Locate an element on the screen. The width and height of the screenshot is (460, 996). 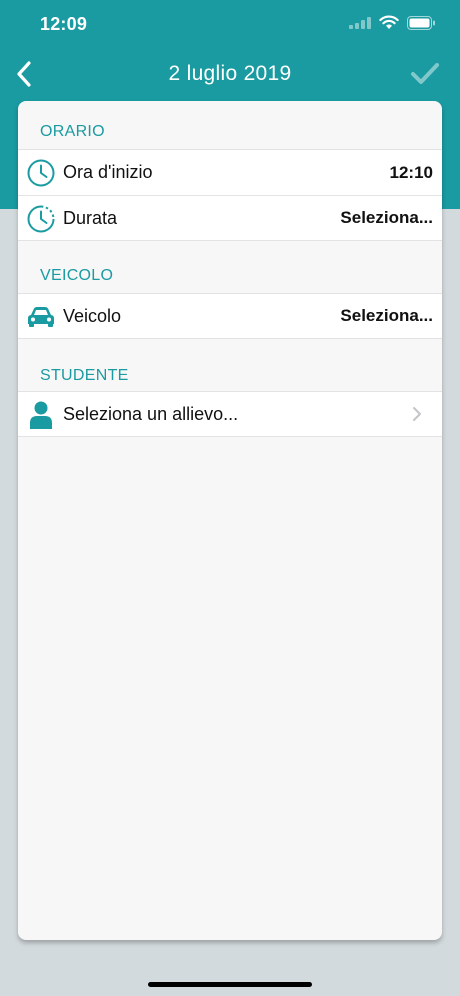
start-time-label: Ora d'inizio is located at coordinates (108, 172).